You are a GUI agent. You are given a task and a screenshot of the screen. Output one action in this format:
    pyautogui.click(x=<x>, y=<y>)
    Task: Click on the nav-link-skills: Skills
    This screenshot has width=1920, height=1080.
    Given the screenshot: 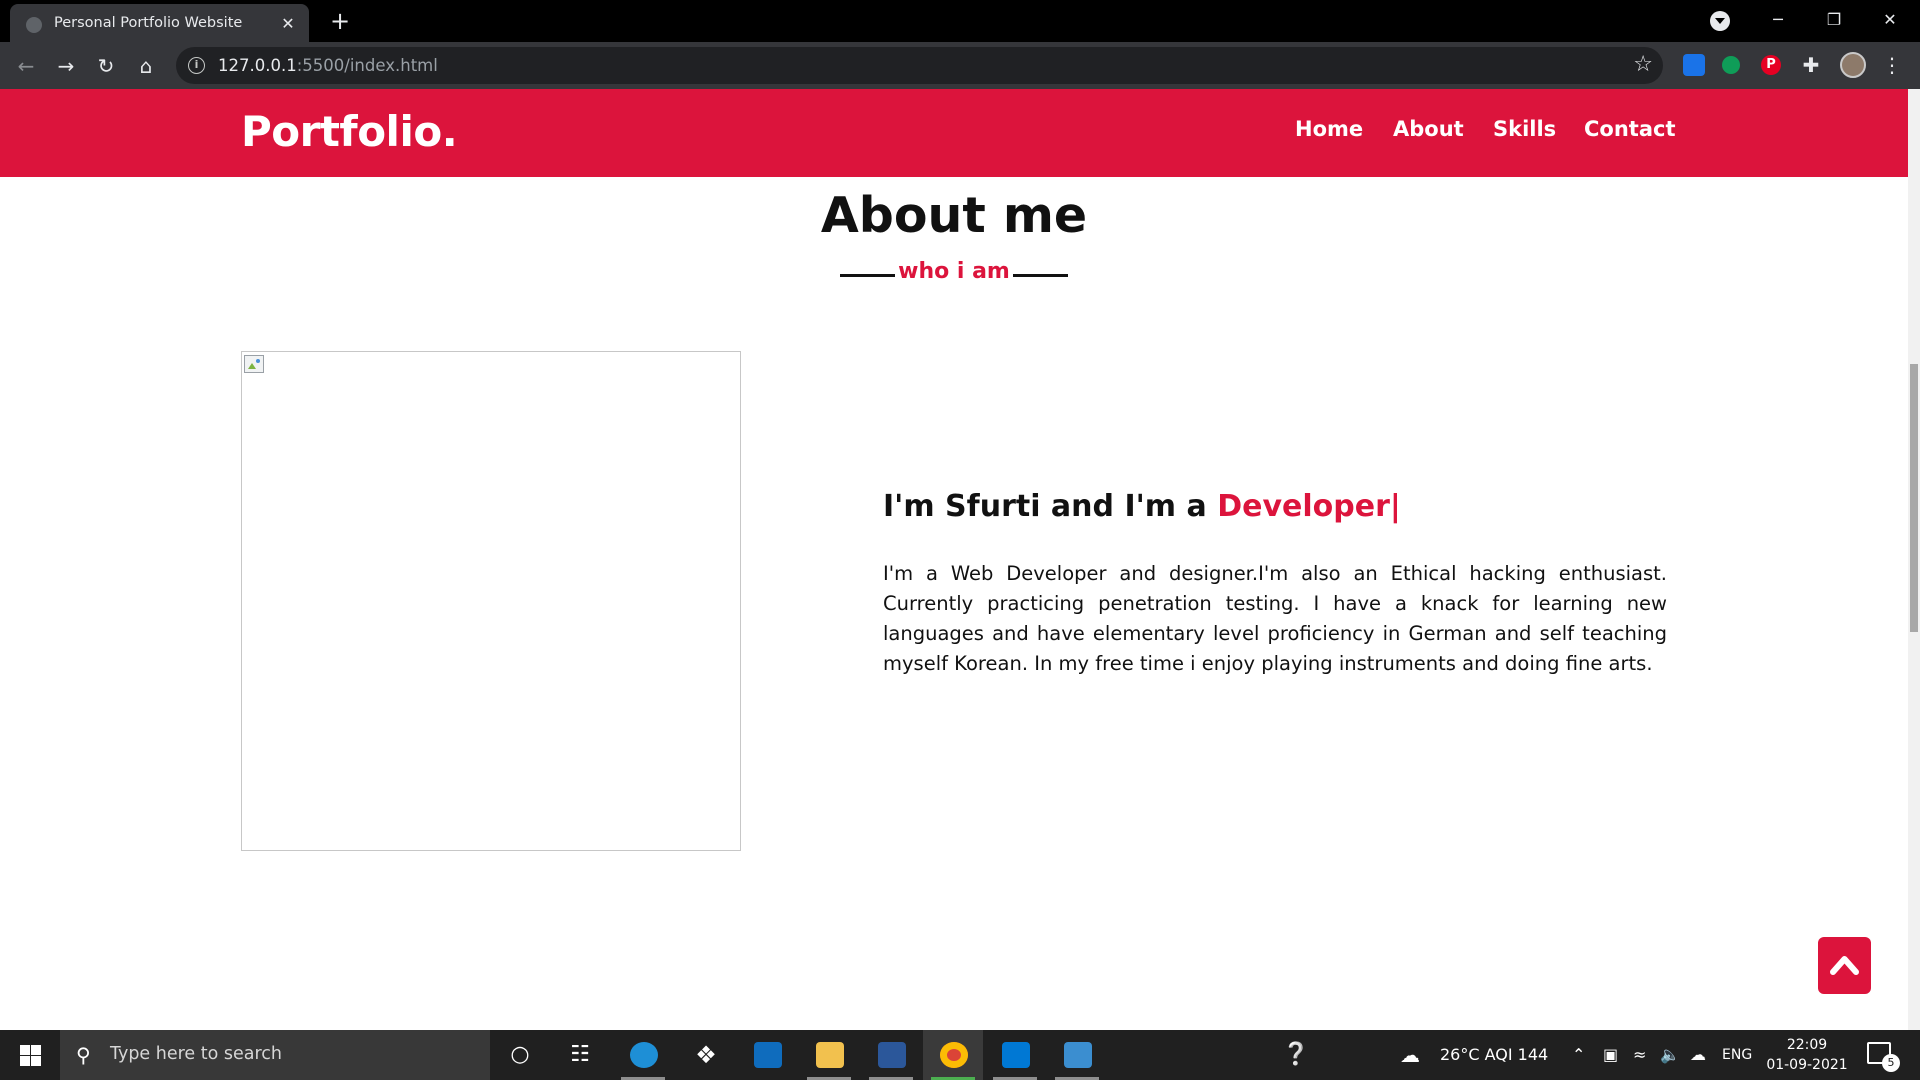 What is the action you would take?
    pyautogui.click(x=1524, y=129)
    